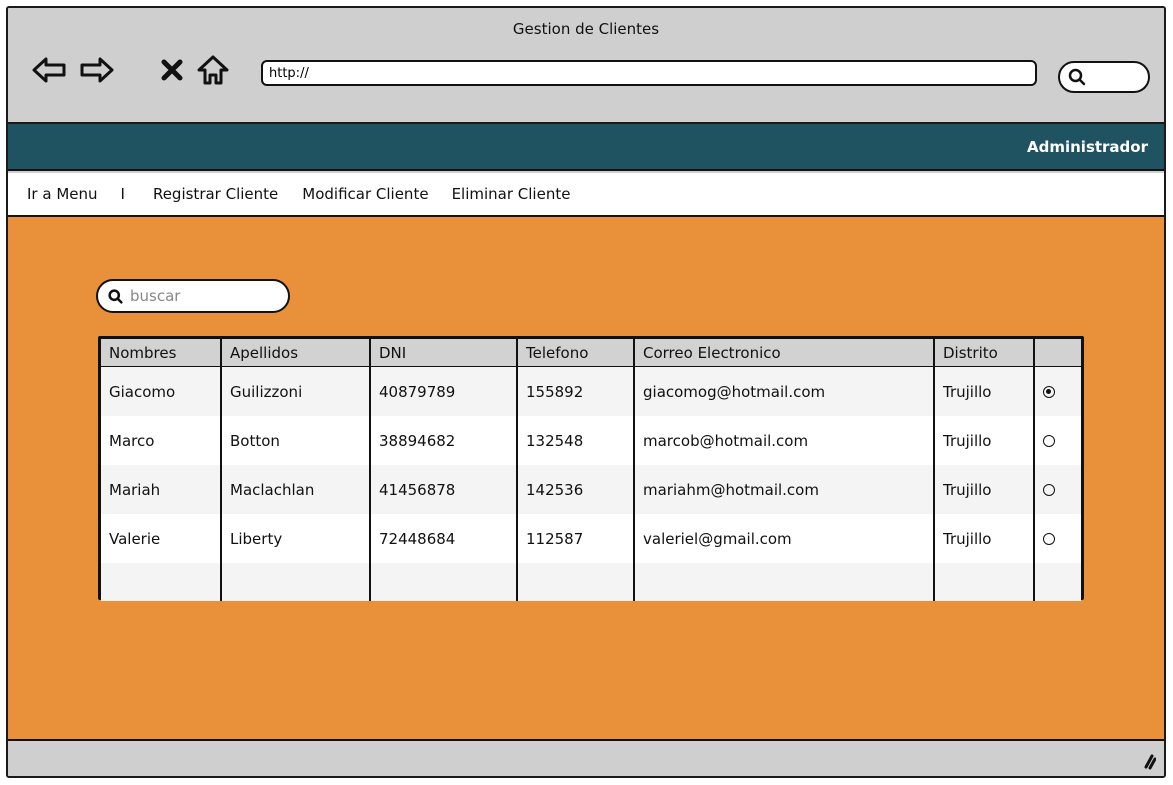  I want to click on column-header-dni: DNI, so click(443, 353).